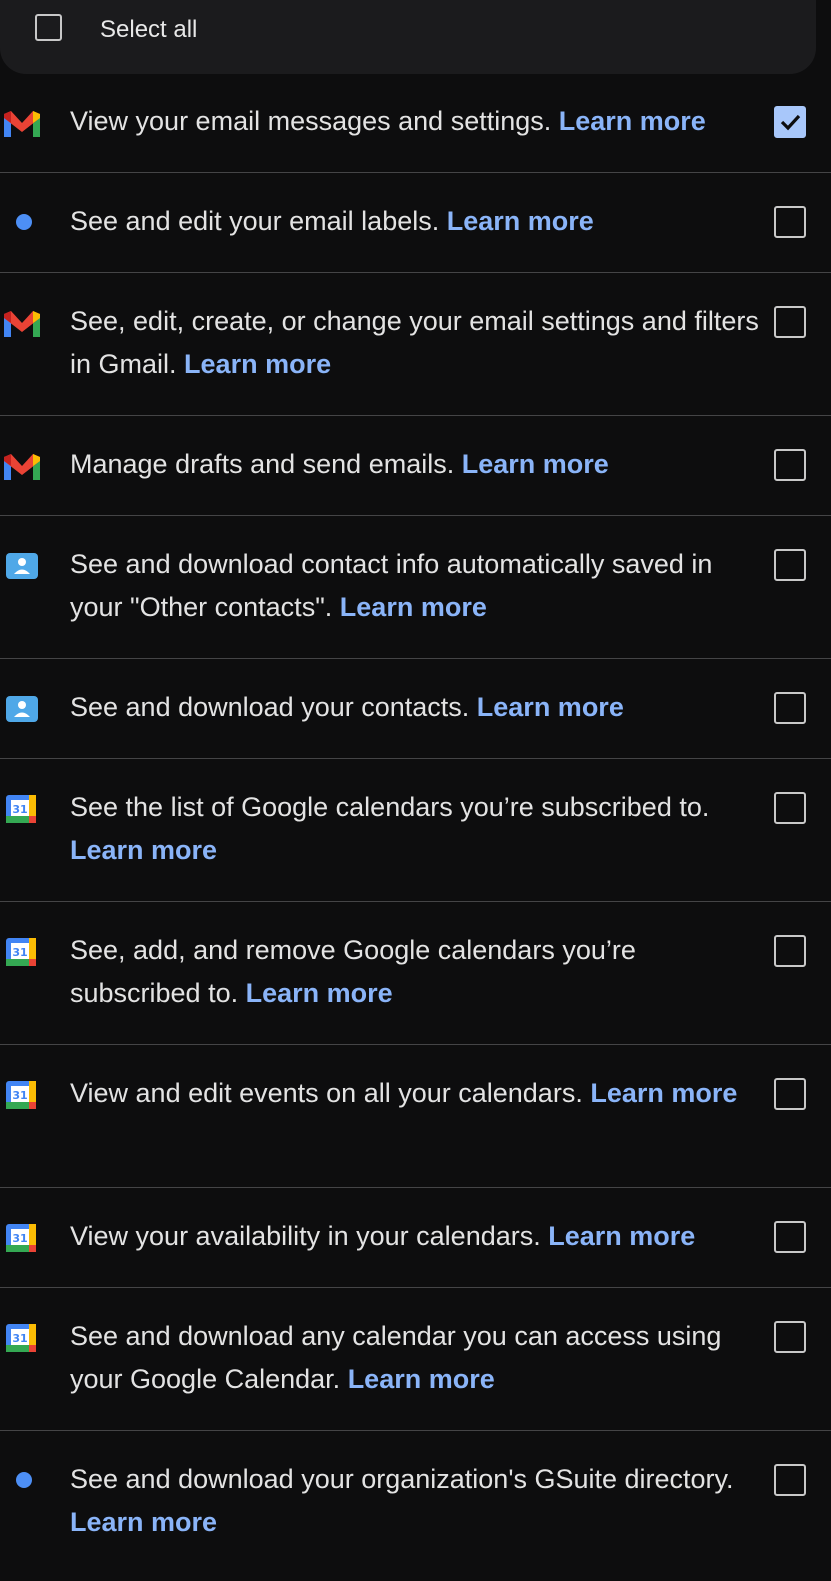 This screenshot has height=1581, width=831. What do you see at coordinates (148, 30) in the screenshot?
I see `select-all-label: Select all` at bounding box center [148, 30].